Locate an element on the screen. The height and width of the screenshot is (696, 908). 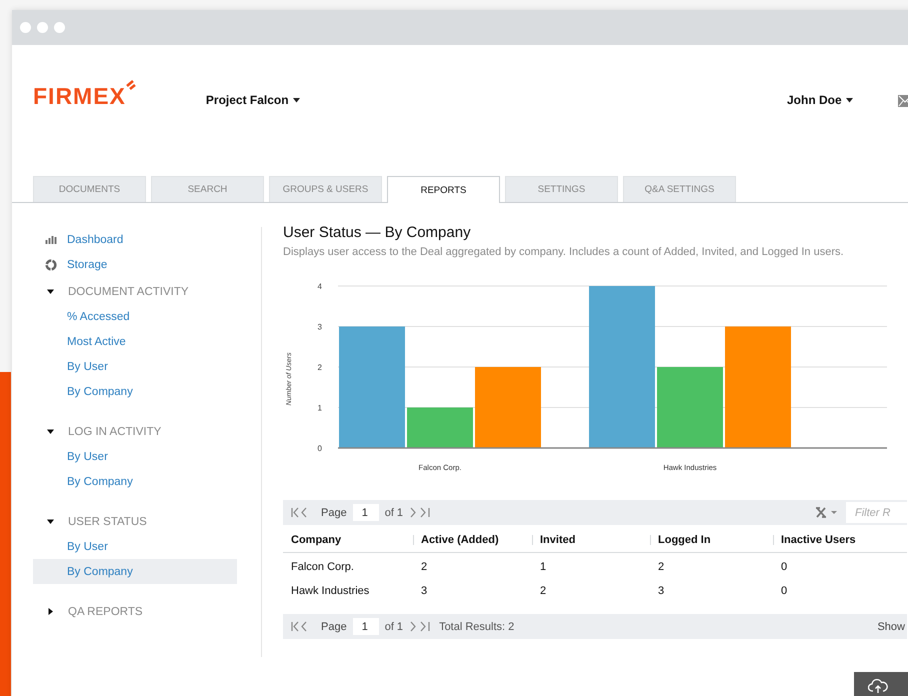
tab: GROUPS & USERS is located at coordinates (325, 189).